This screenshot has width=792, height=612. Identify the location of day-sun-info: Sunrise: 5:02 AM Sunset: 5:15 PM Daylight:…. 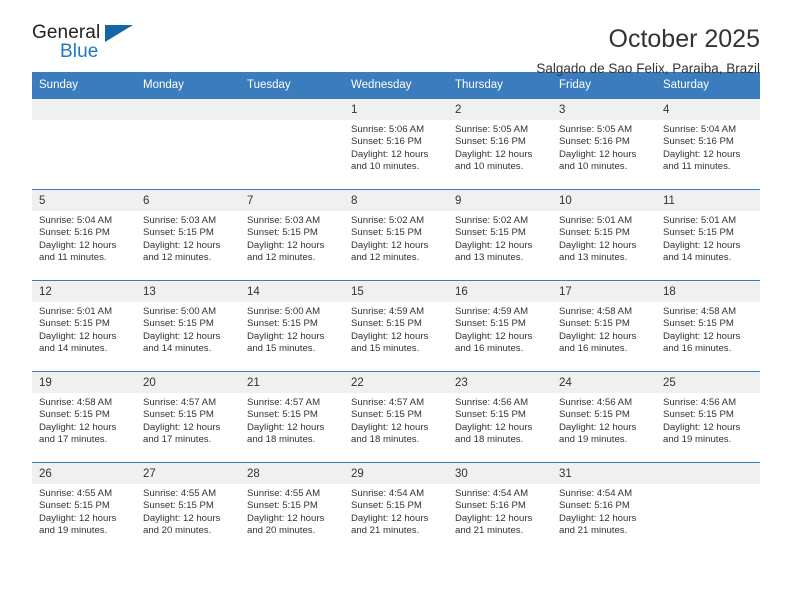
(500, 238).